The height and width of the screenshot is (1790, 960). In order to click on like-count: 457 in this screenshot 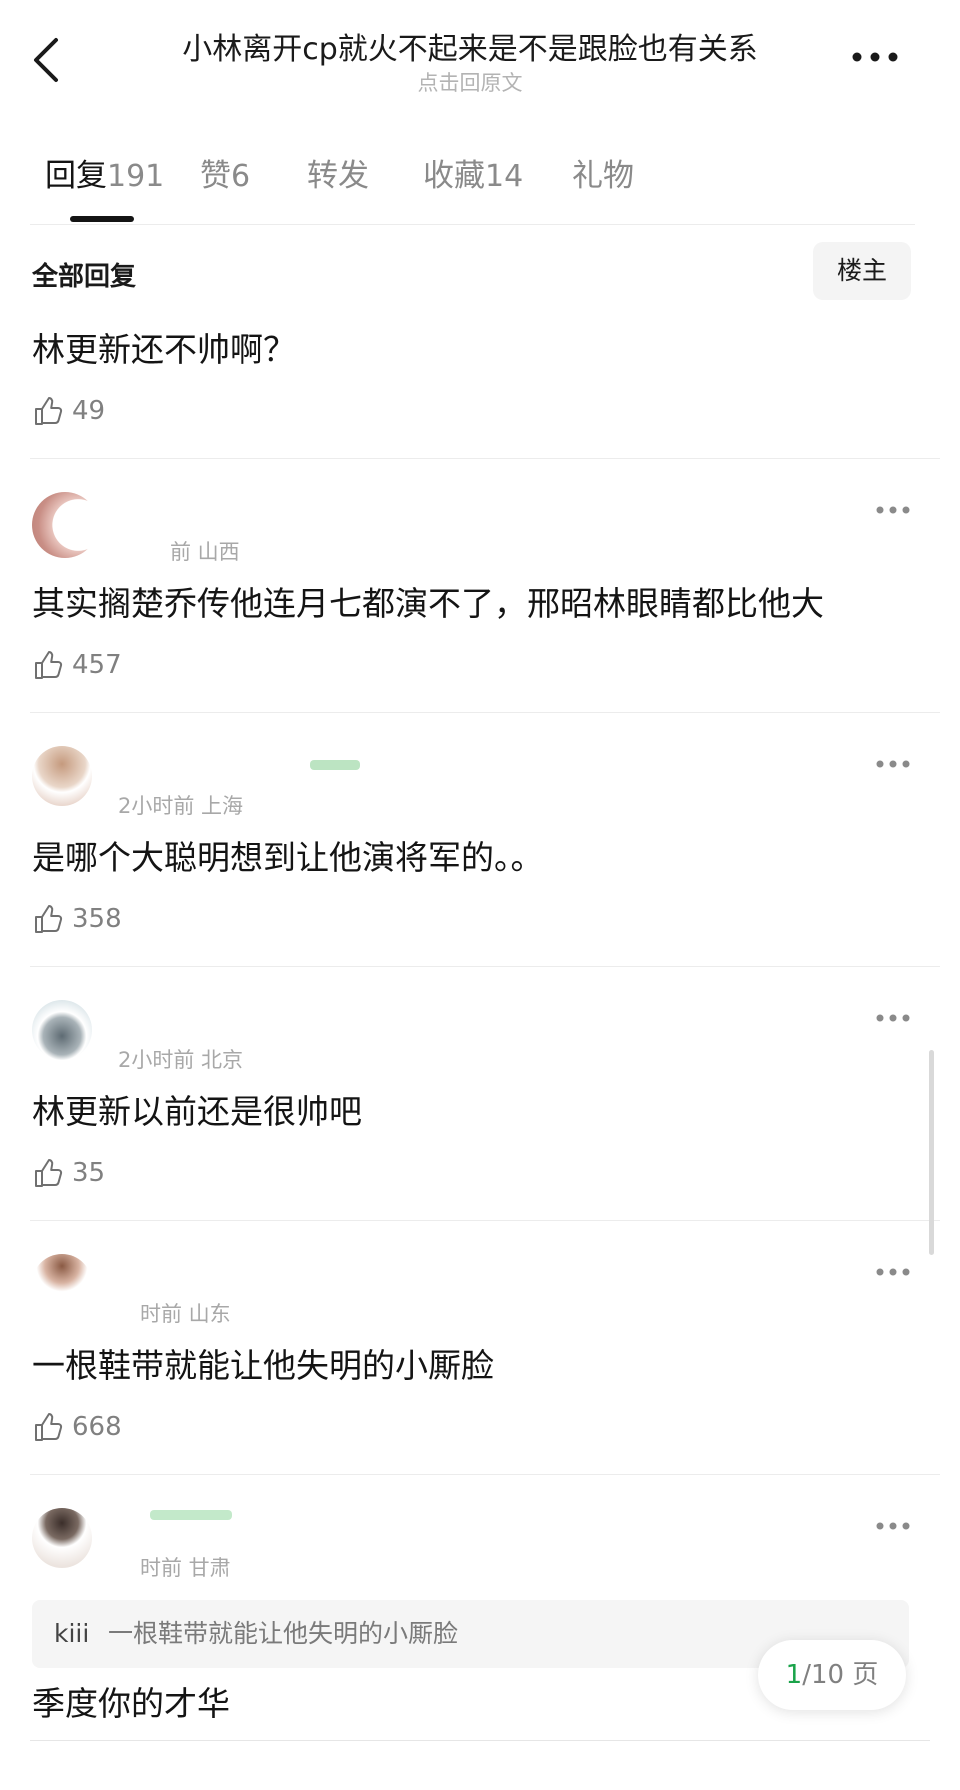, I will do `click(97, 665)`.